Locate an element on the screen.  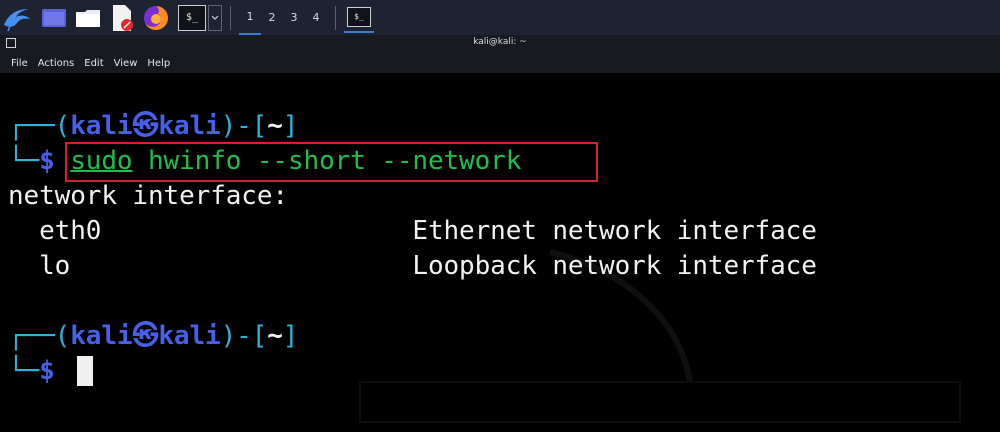
workspace-4: 4 is located at coordinates (316, 17).